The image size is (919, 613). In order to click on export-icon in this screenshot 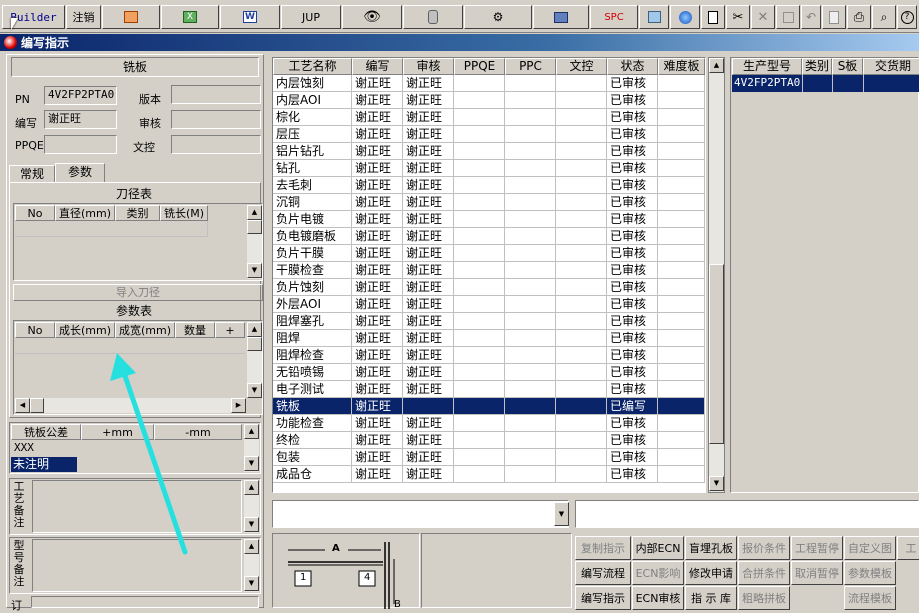, I will do `click(654, 17)`.